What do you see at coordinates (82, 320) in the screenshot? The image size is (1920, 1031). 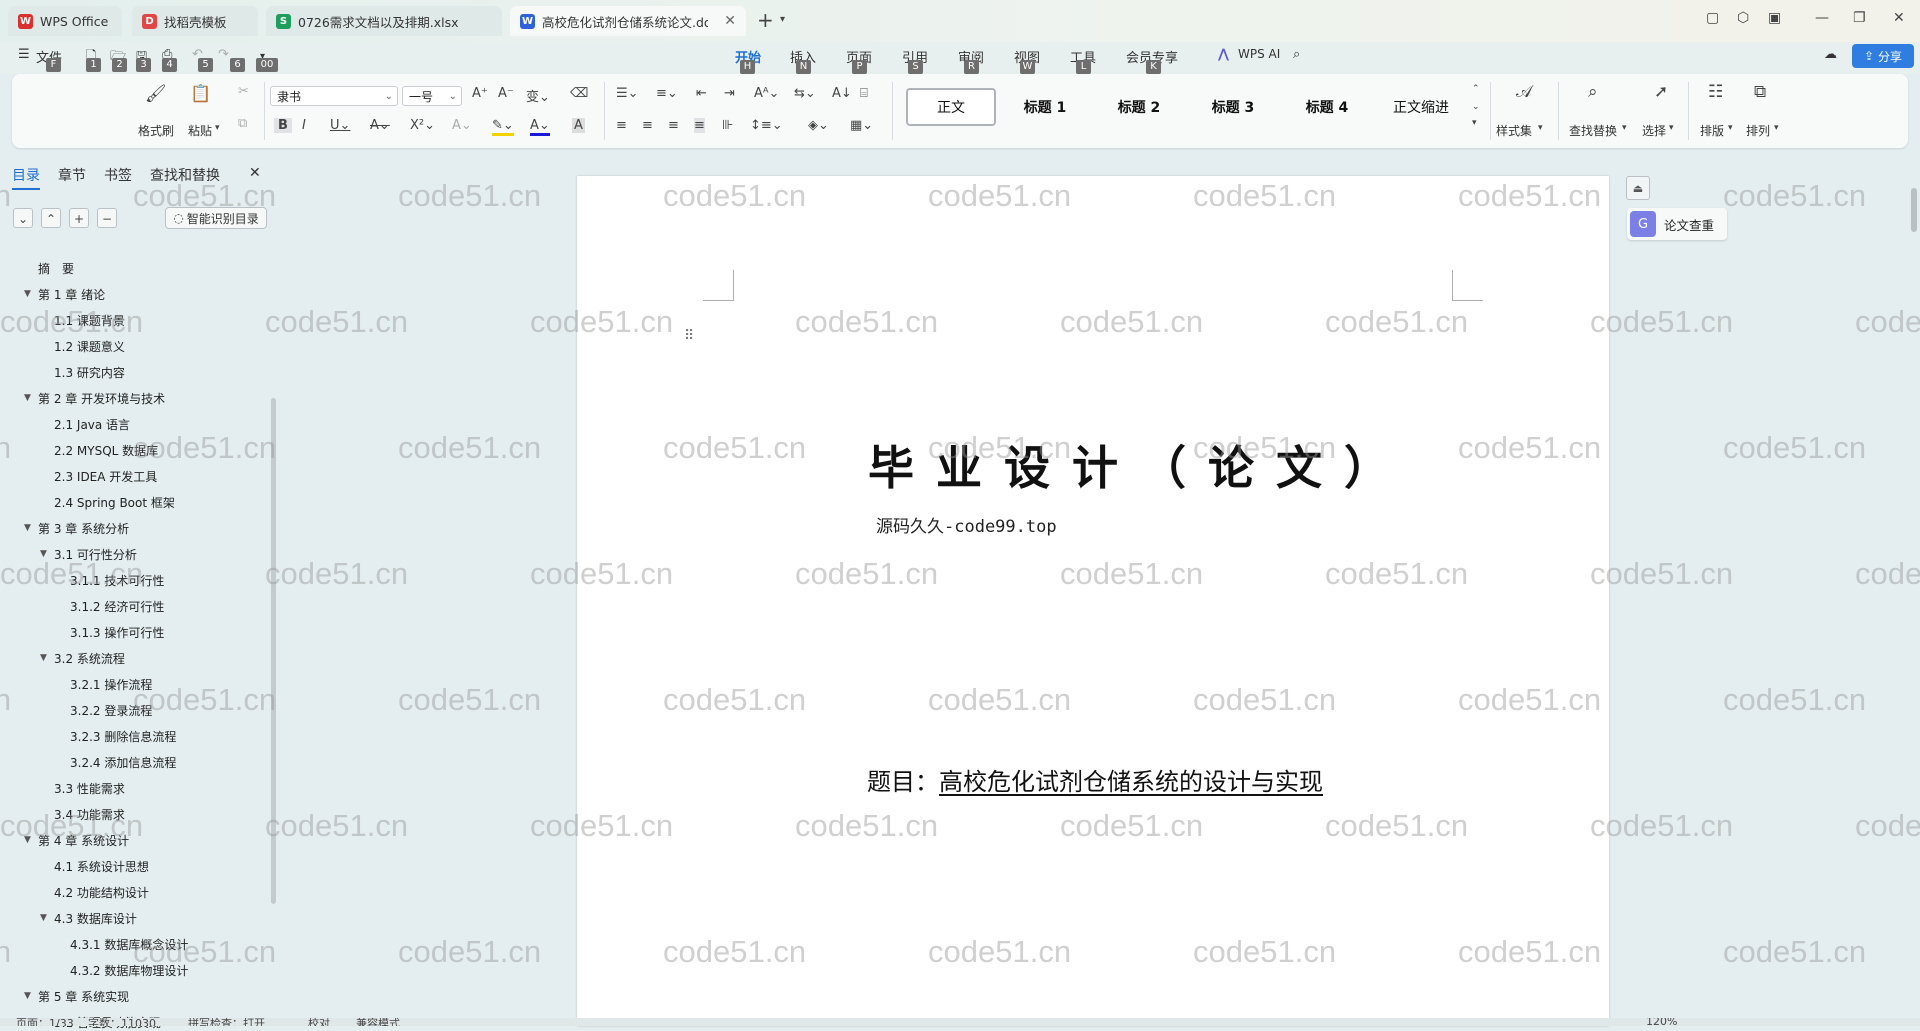 I see `toc-item: 1.1 课题背景` at bounding box center [82, 320].